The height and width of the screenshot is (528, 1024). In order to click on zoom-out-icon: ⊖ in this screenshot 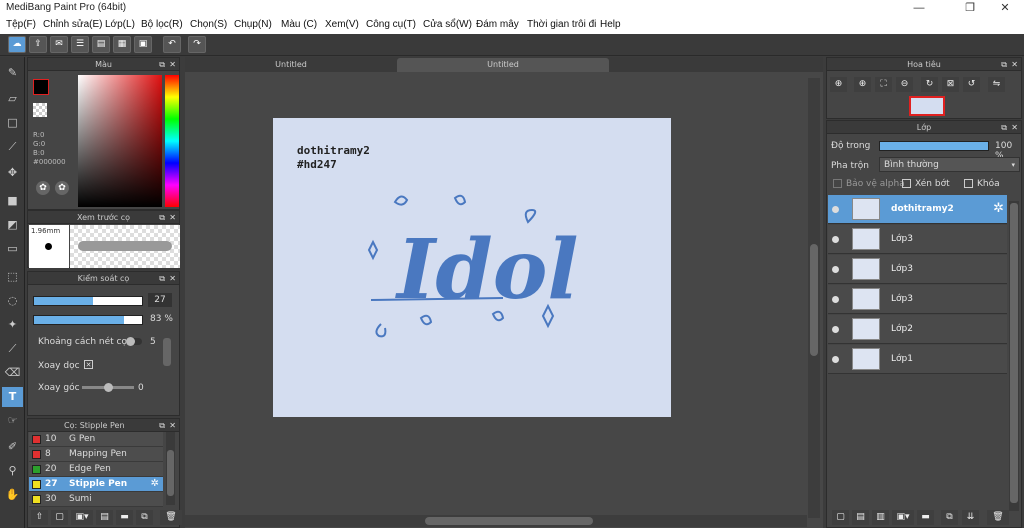, I will do `click(904, 84)`.